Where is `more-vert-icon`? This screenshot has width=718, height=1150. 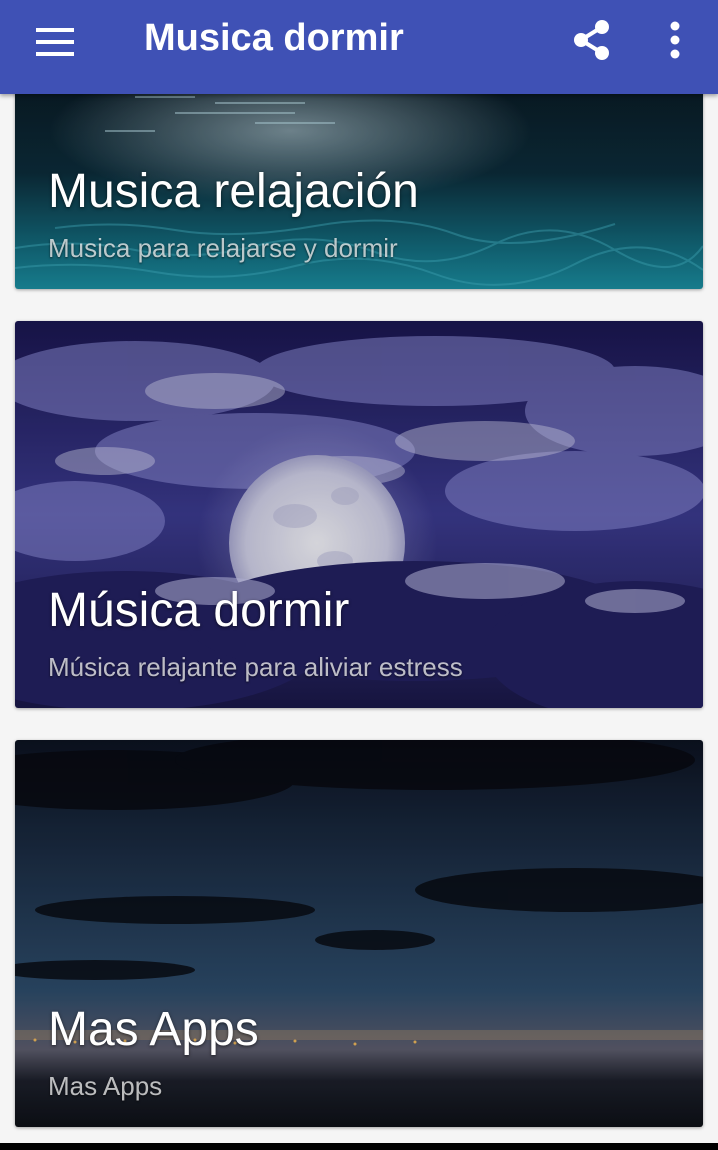
more-vert-icon is located at coordinates (675, 40).